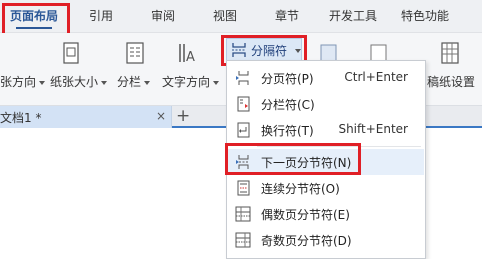  I want to click on ribbon-tab-bar: 页面布局 引用 审阅 视图 章节 开发工具 特色功能, so click(241, 16).